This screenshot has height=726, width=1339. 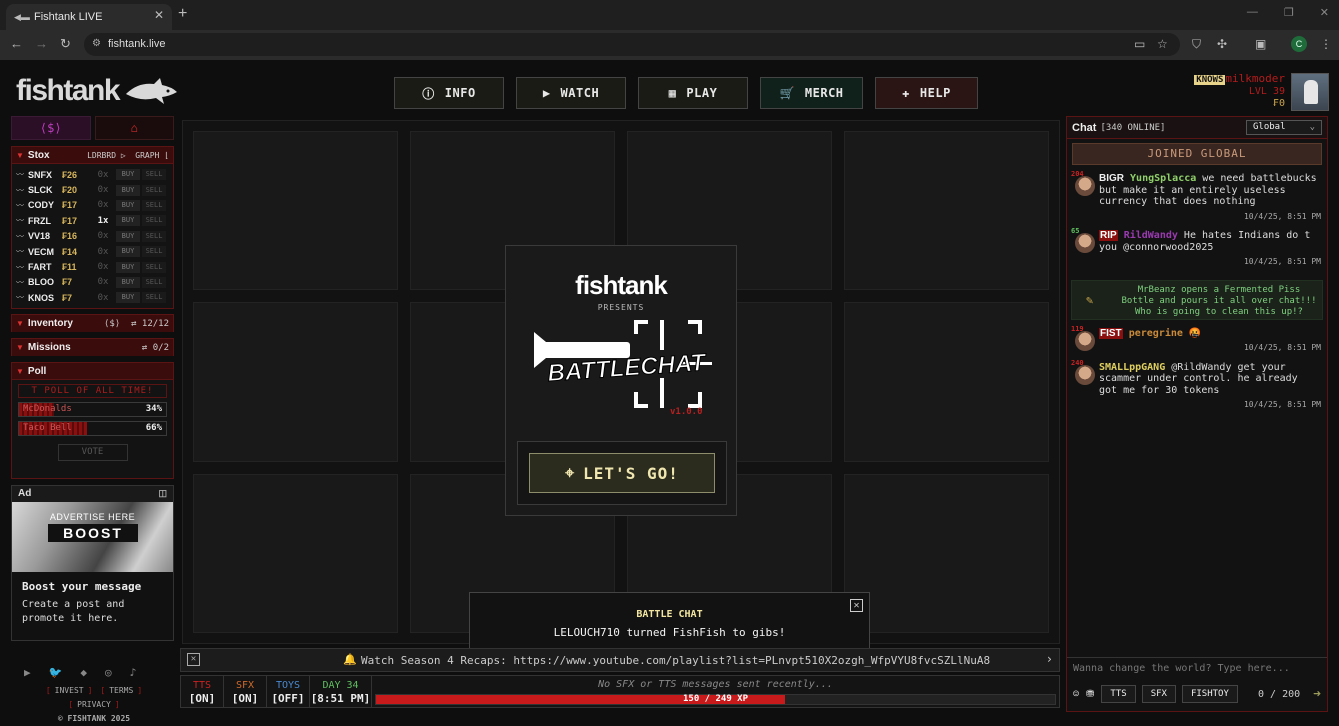 I want to click on vote-button: VOTE, so click(x=92, y=452).